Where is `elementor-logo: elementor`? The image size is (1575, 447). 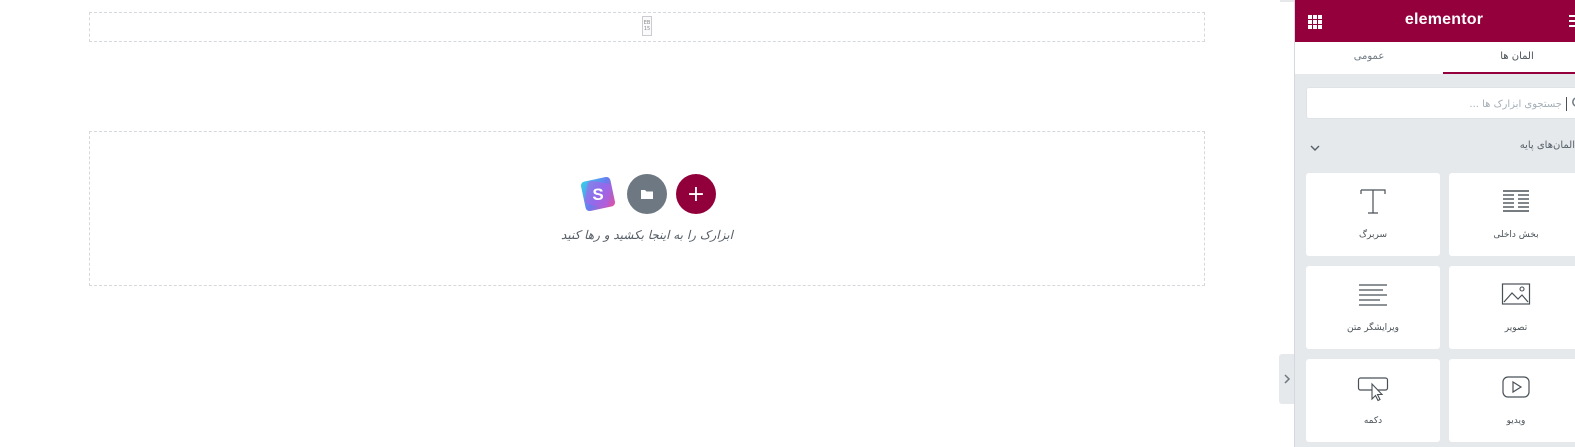 elementor-logo: elementor is located at coordinates (1444, 19).